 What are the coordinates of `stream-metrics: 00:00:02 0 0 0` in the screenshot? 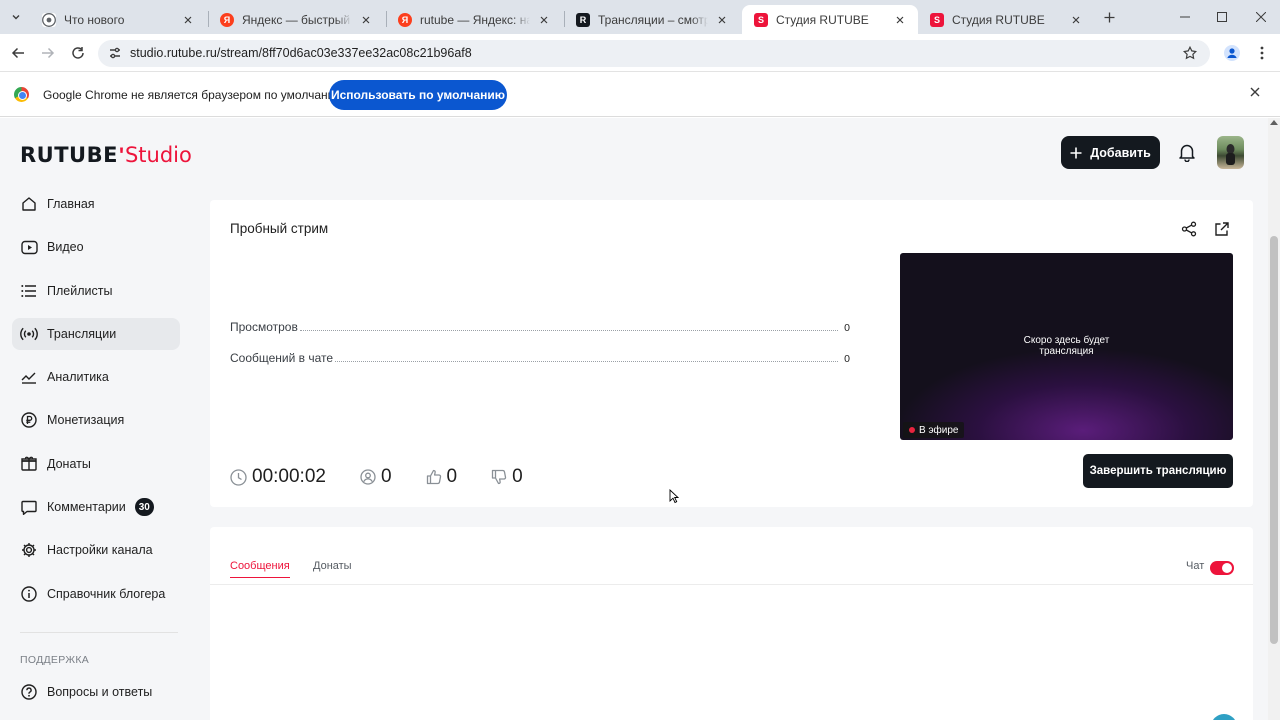 It's located at (393, 477).